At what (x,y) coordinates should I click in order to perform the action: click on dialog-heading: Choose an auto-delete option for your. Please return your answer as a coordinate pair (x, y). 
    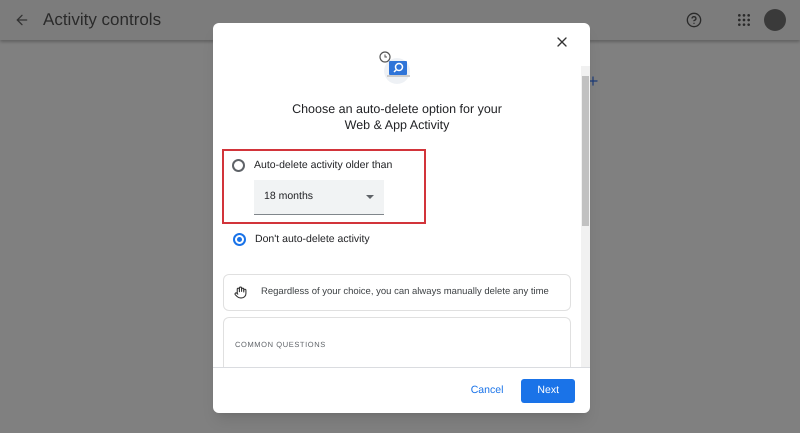
    Looking at the image, I should click on (397, 109).